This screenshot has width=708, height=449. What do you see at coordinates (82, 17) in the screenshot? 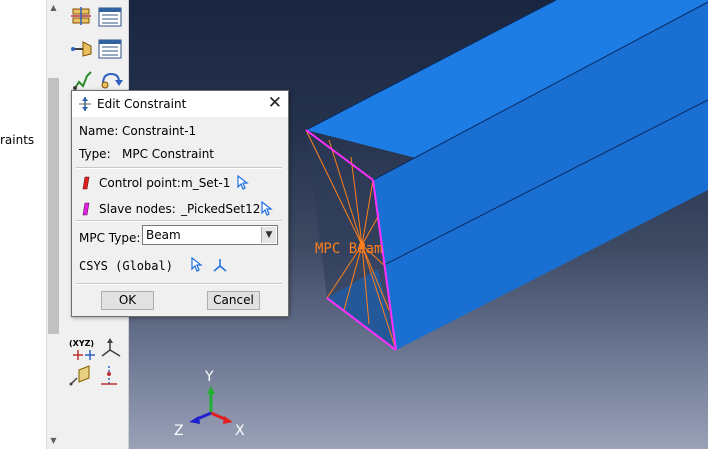
I see `create-constraint-icon` at bounding box center [82, 17].